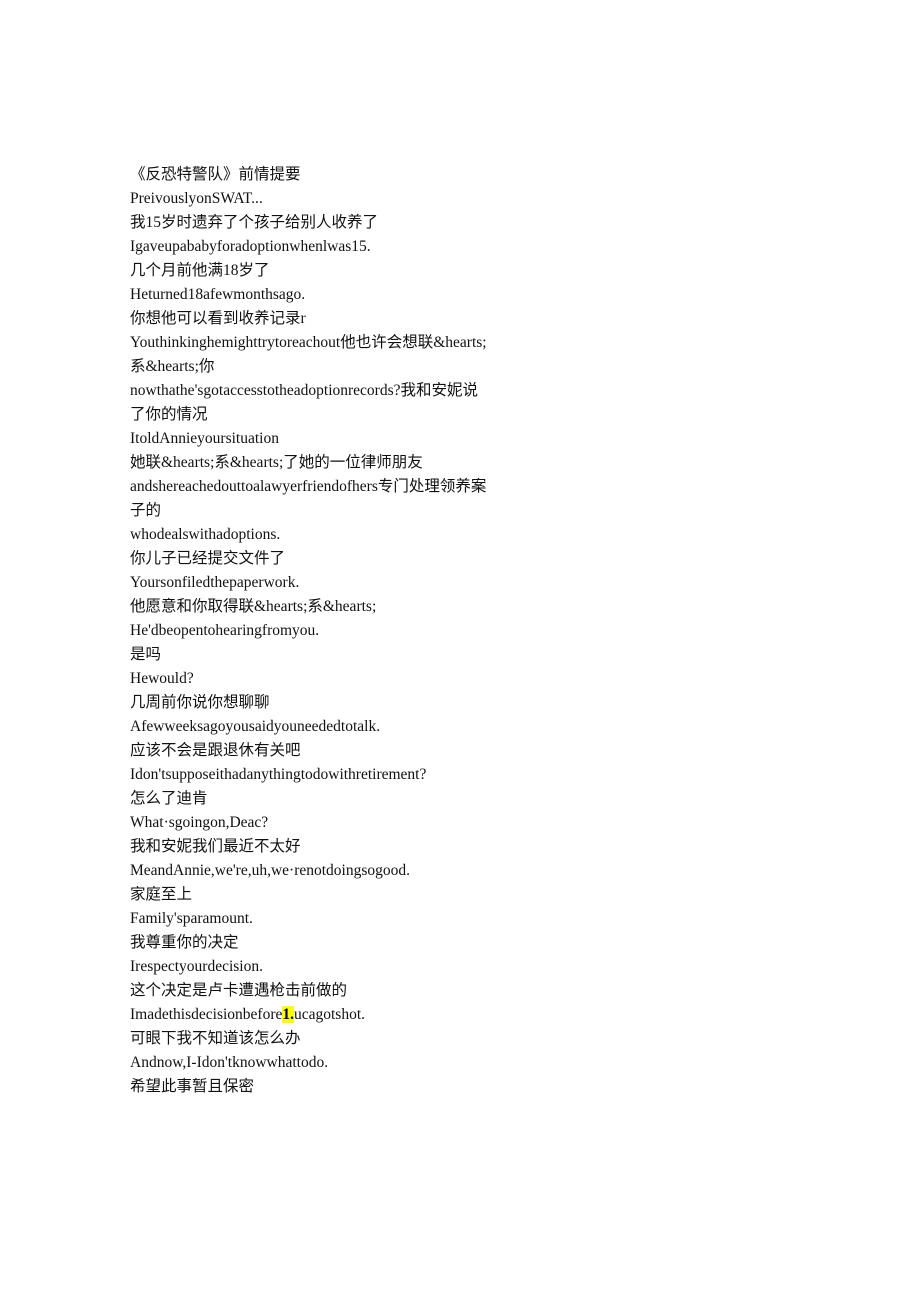  Describe the element at coordinates (161, 894) in the screenshot. I see `subtitle-line-zh: 家庭至上` at that location.